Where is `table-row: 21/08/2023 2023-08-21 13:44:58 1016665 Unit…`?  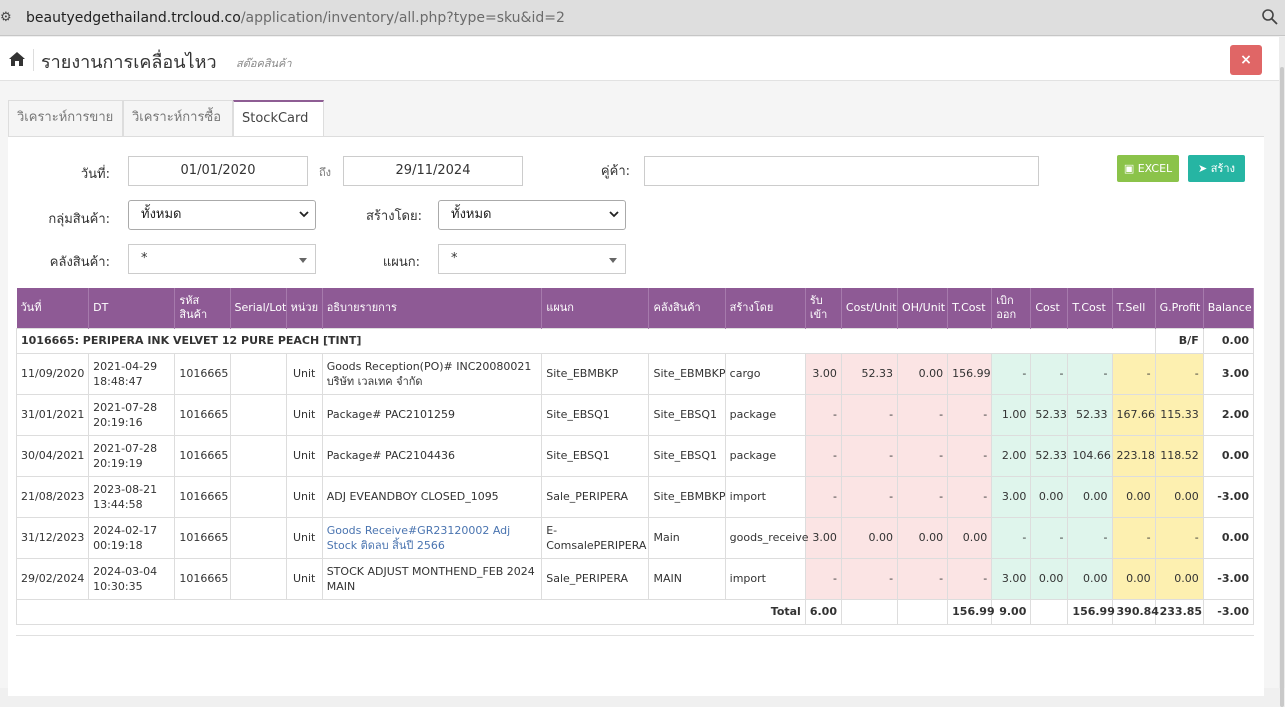 table-row: 21/08/2023 2023-08-21 13:44:58 1016665 Unit… is located at coordinates (635, 496).